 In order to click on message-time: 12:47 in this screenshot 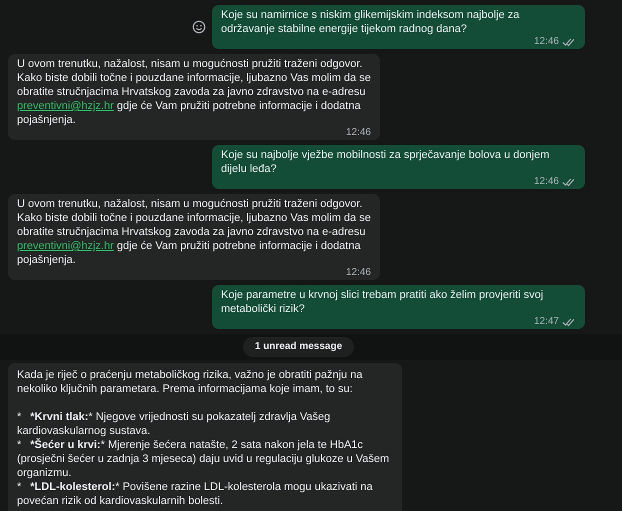, I will do `click(546, 321)`.